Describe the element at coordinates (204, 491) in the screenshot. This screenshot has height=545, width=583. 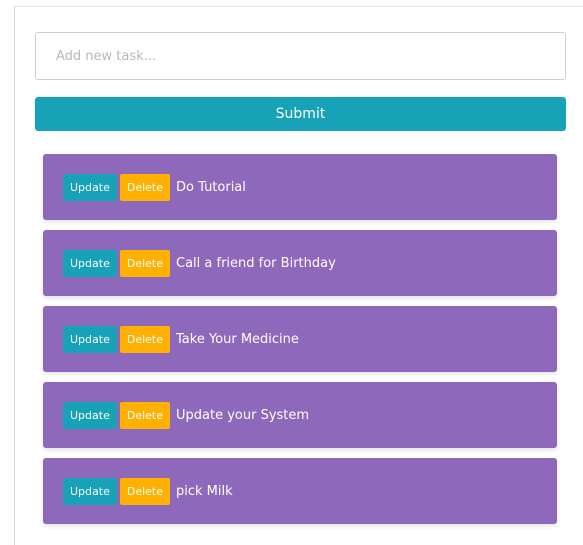
I see `task-text: pick Milk` at that location.